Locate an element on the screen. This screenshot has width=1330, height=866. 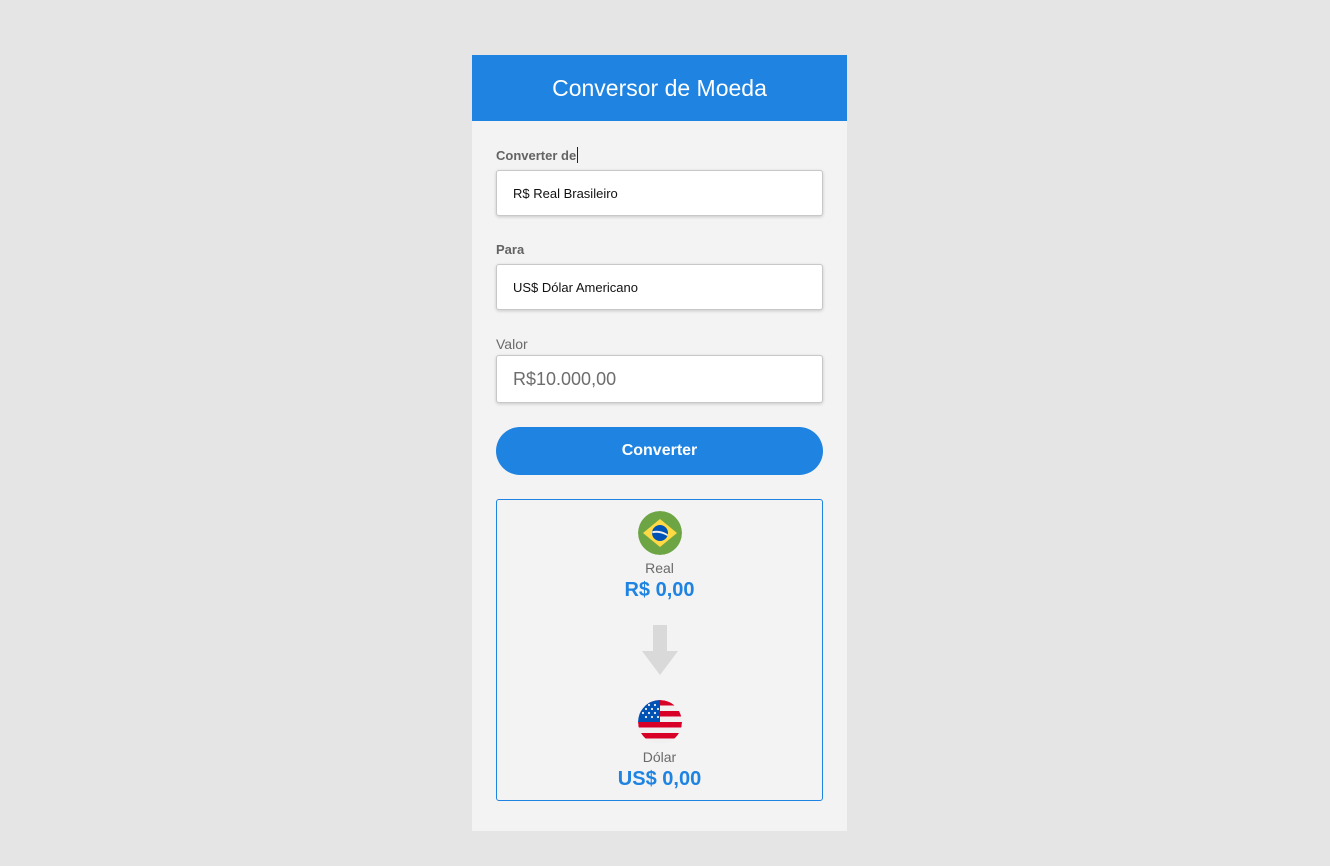
to-currency-name: Dólar is located at coordinates (659, 757).